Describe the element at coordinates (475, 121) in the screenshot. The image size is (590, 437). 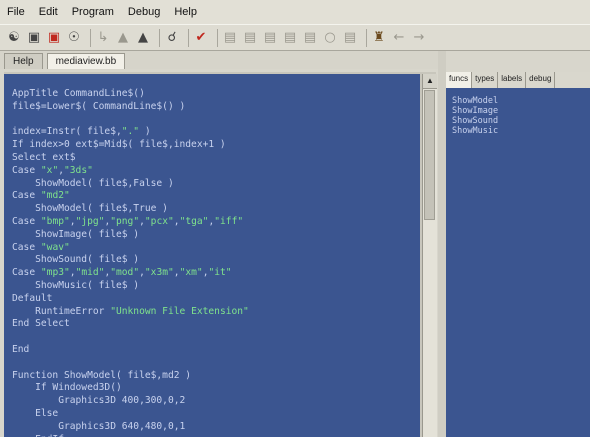
I see `function-item: ShowSound` at that location.